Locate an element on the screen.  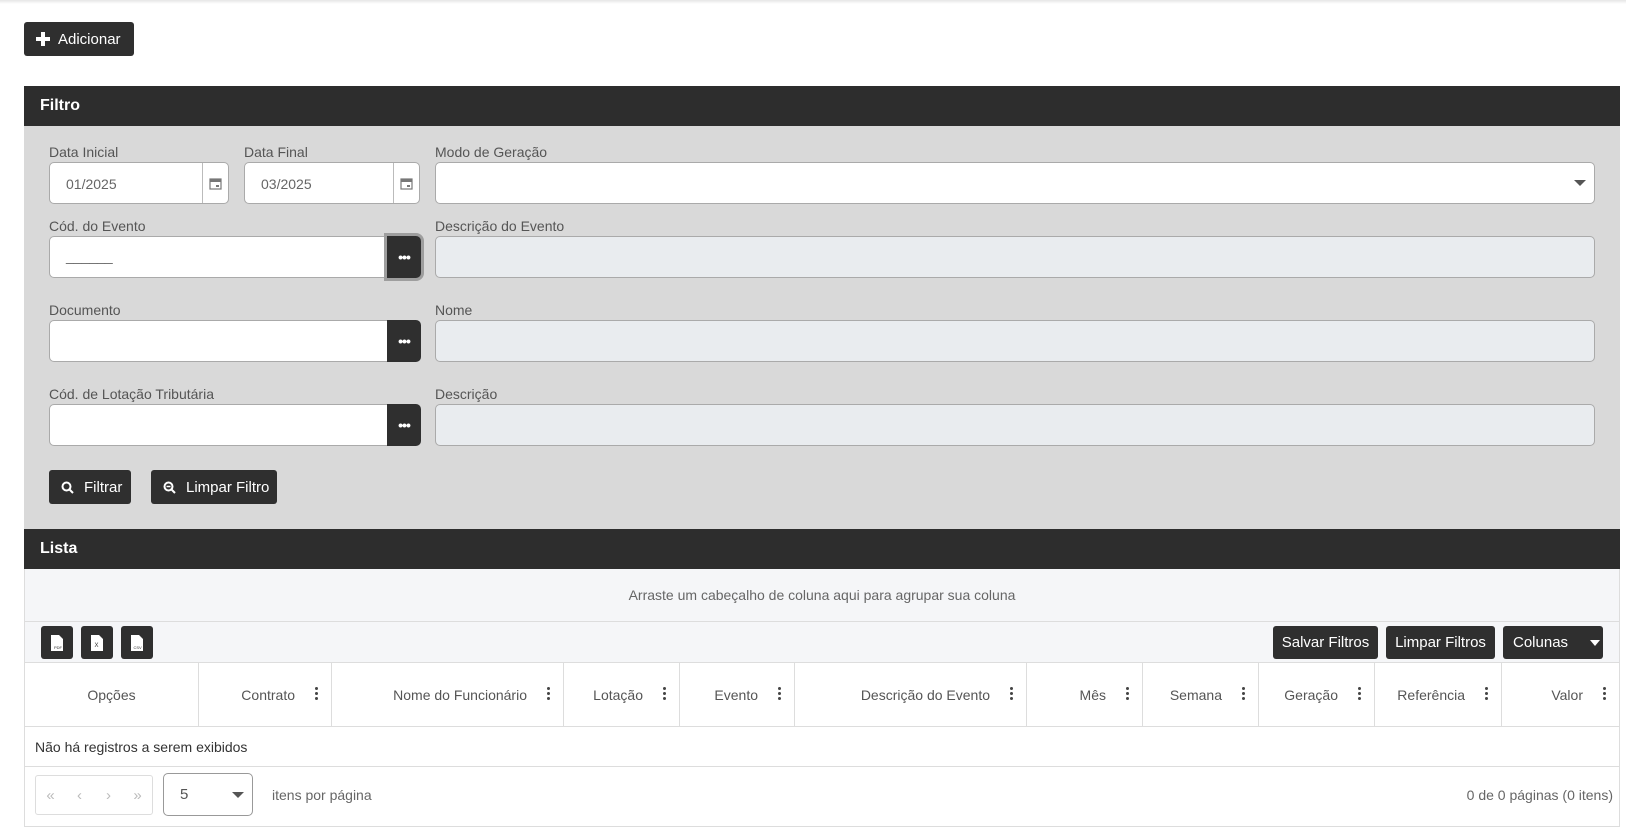
export-excel-button: X is located at coordinates (97, 642).